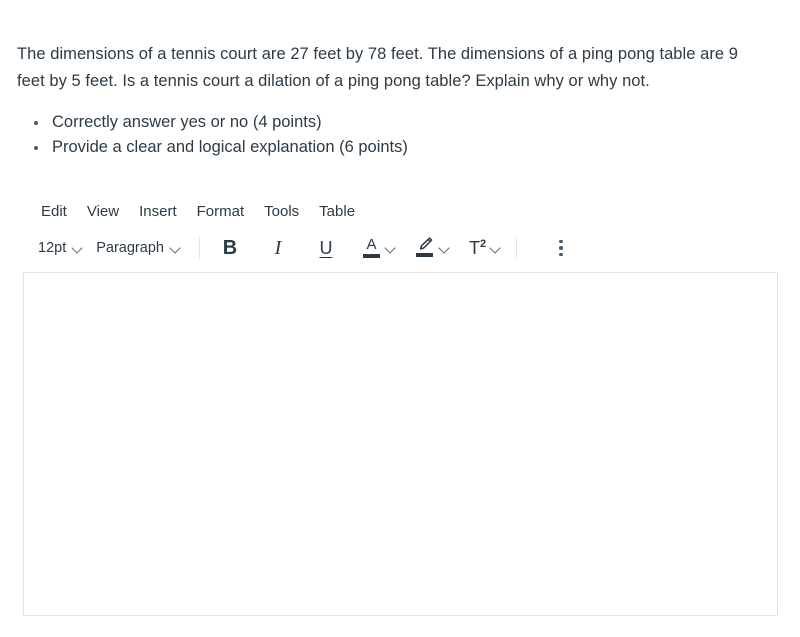 The width and height of the screenshot is (800, 637). What do you see at coordinates (221, 212) in the screenshot?
I see `menu-item-format: Format` at bounding box center [221, 212].